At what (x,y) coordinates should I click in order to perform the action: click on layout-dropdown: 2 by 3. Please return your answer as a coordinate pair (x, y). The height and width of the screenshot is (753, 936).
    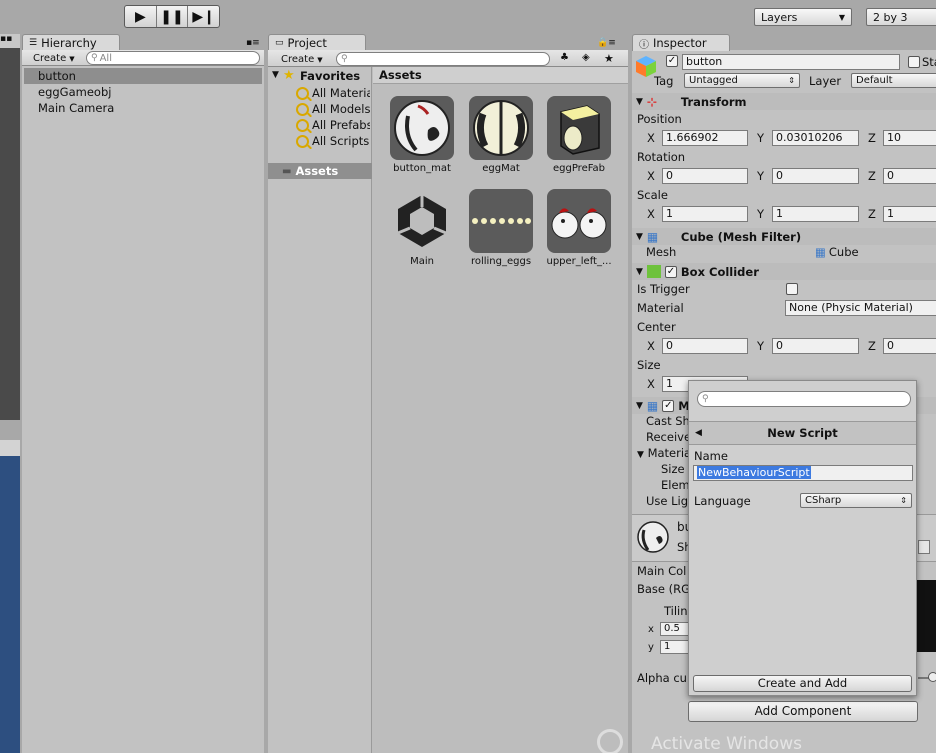
    Looking at the image, I should click on (901, 17).